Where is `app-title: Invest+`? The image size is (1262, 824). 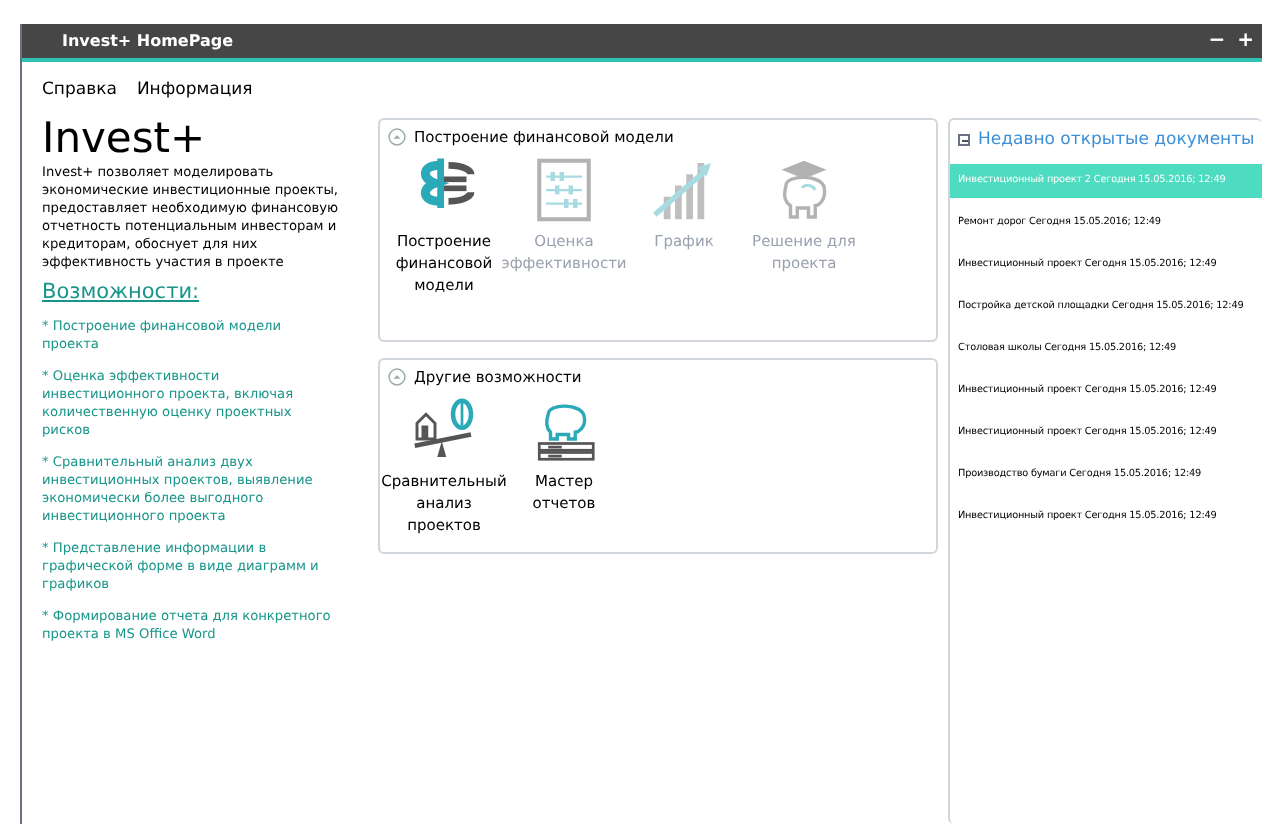 app-title: Invest+ is located at coordinates (125, 138).